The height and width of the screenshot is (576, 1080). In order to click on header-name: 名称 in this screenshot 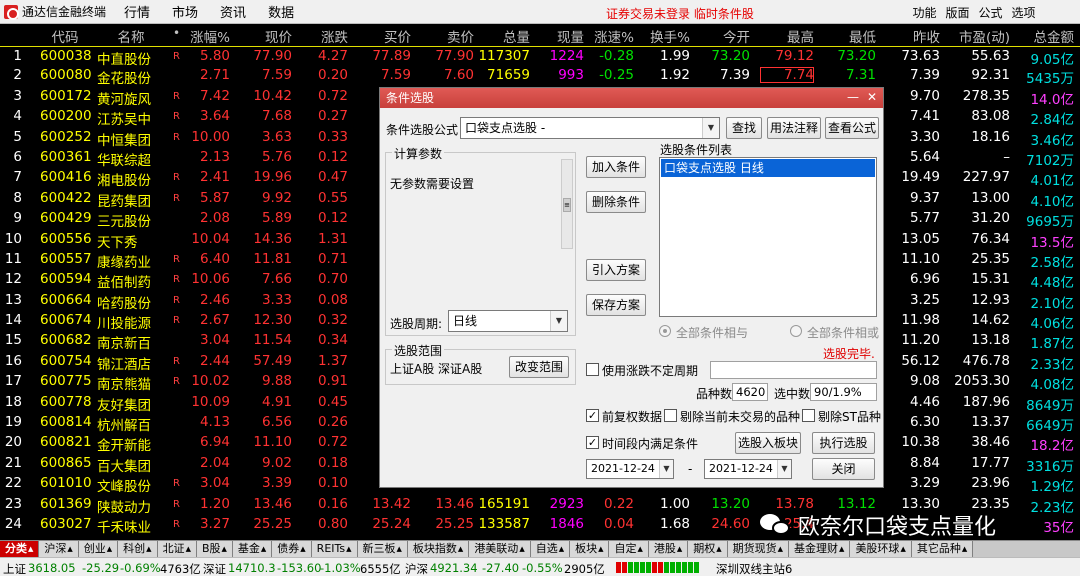, I will do `click(131, 36)`.